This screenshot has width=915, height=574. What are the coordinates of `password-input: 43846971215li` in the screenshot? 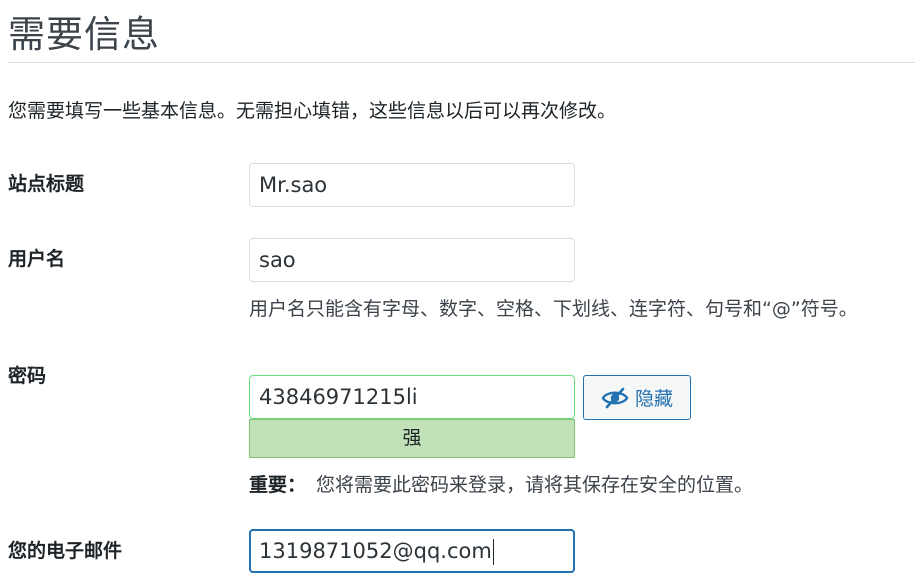 It's located at (412, 397).